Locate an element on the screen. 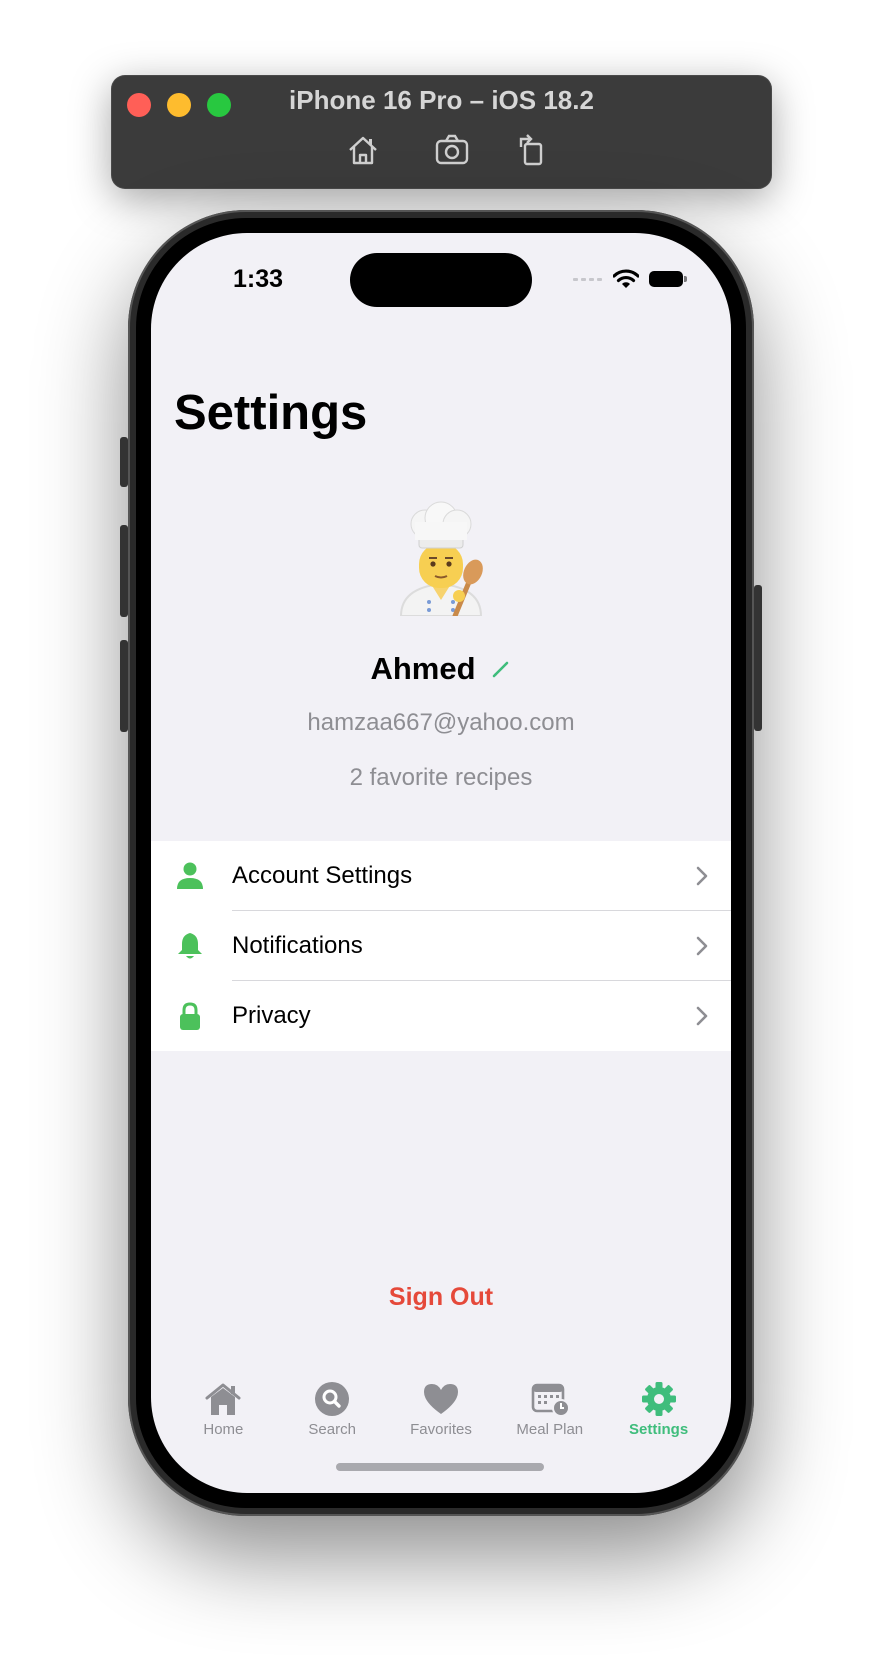  dynamic-island is located at coordinates (441, 280).